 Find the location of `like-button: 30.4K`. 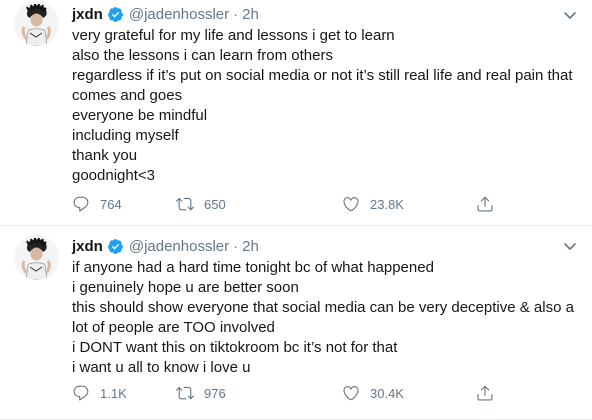

like-button: 30.4K is located at coordinates (373, 393).